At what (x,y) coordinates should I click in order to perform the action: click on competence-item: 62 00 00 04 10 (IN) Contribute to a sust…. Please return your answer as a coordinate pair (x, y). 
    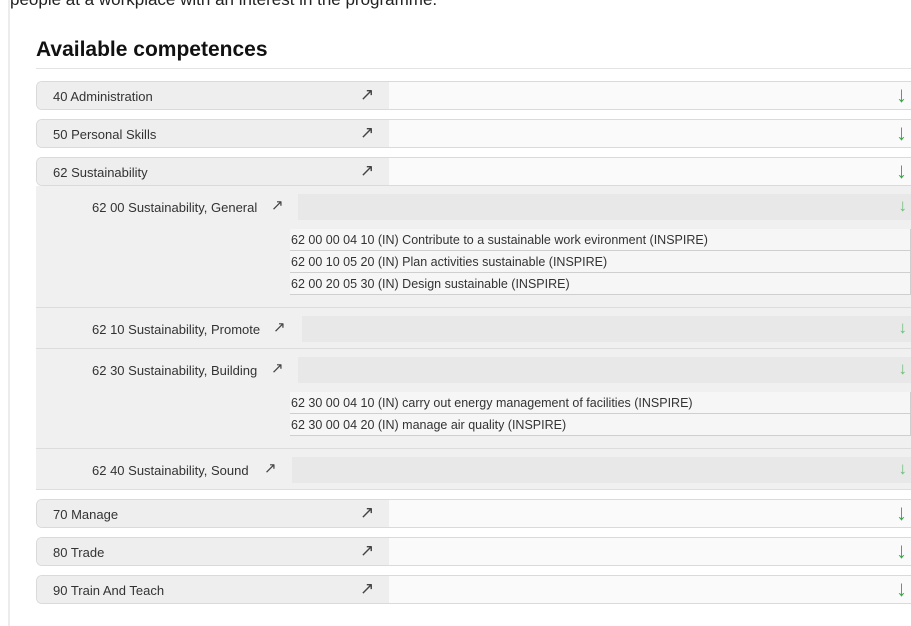
    Looking at the image, I should click on (600, 240).